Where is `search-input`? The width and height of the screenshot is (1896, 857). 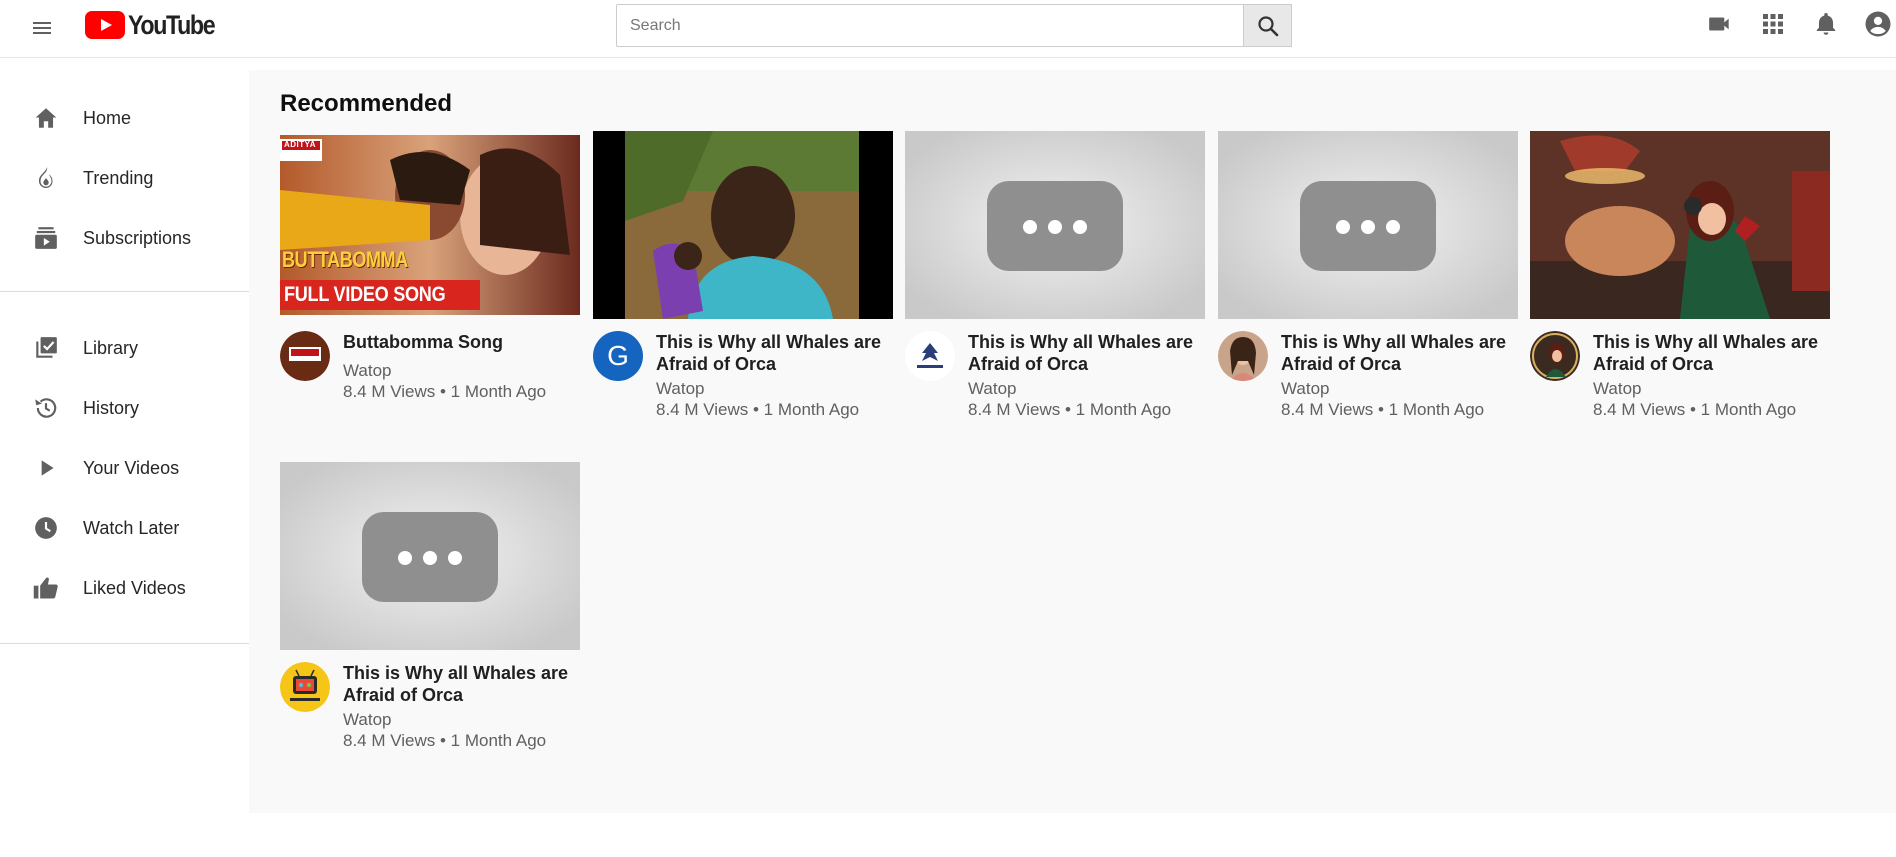 search-input is located at coordinates (929, 25).